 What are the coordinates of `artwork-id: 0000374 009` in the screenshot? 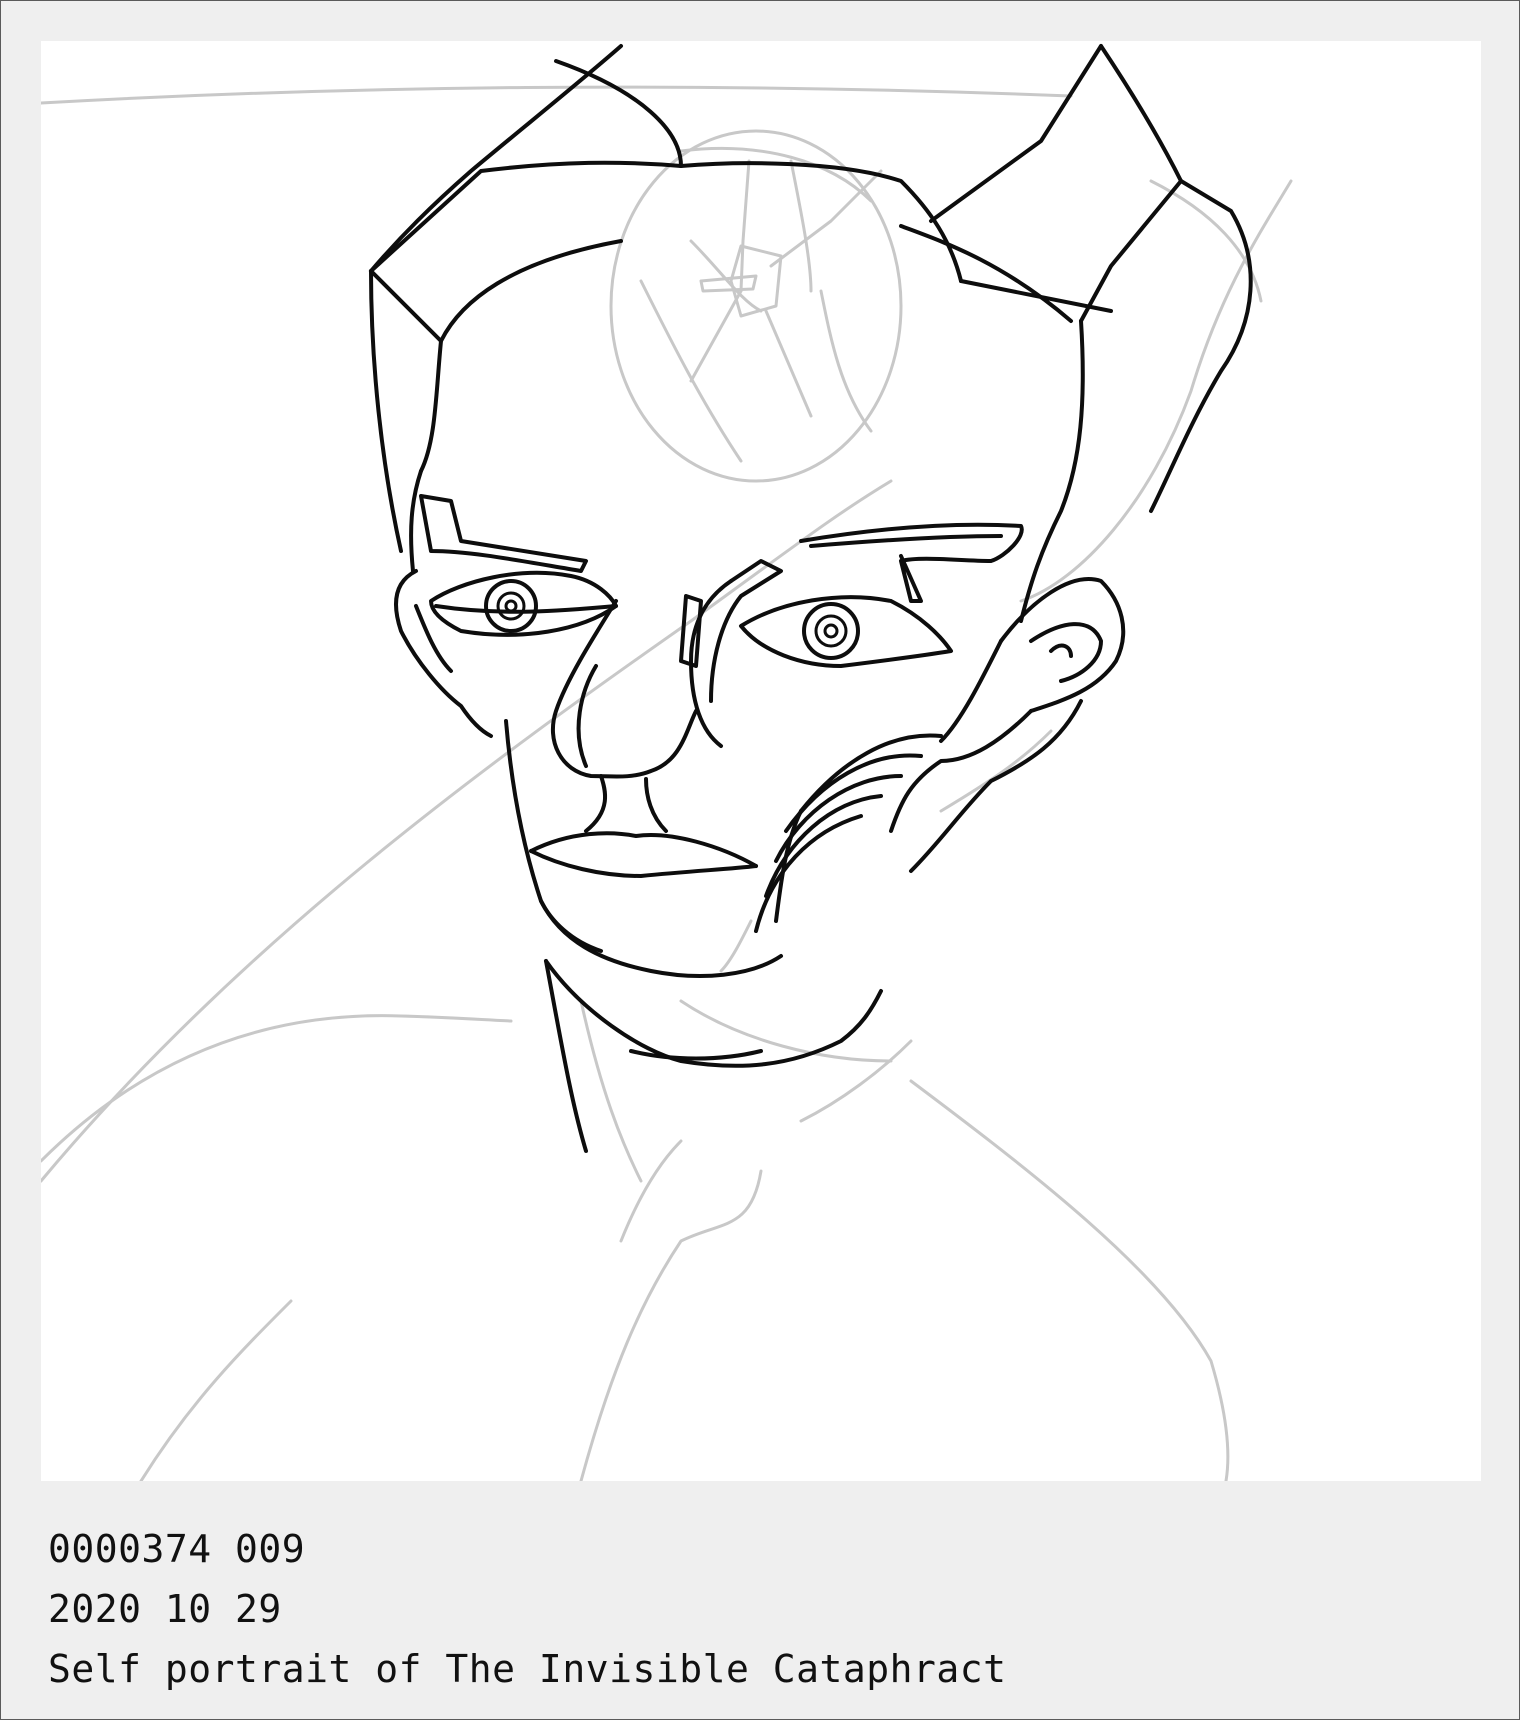 It's located at (177, 1549).